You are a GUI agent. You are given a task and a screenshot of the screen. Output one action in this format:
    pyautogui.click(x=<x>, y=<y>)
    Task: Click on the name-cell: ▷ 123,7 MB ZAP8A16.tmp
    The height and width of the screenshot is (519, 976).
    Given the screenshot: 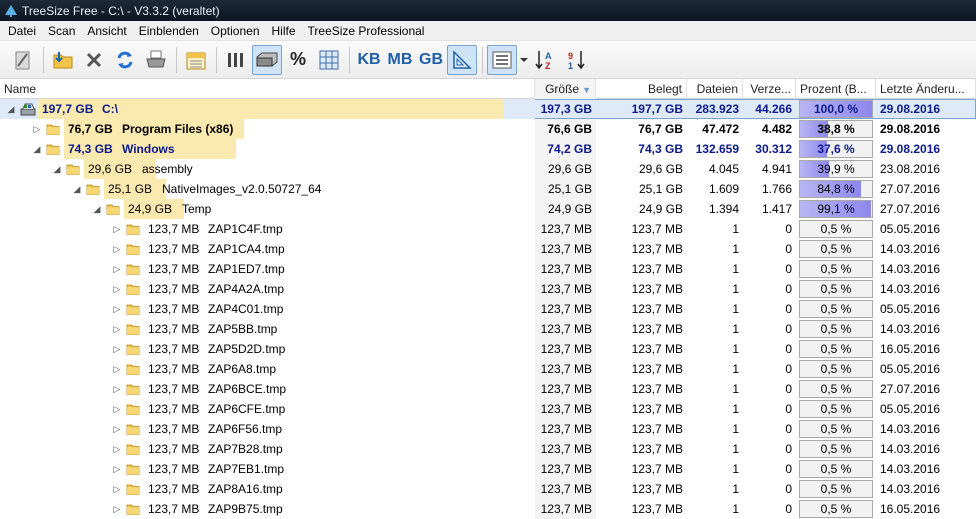 What is the action you would take?
    pyautogui.click(x=267, y=489)
    